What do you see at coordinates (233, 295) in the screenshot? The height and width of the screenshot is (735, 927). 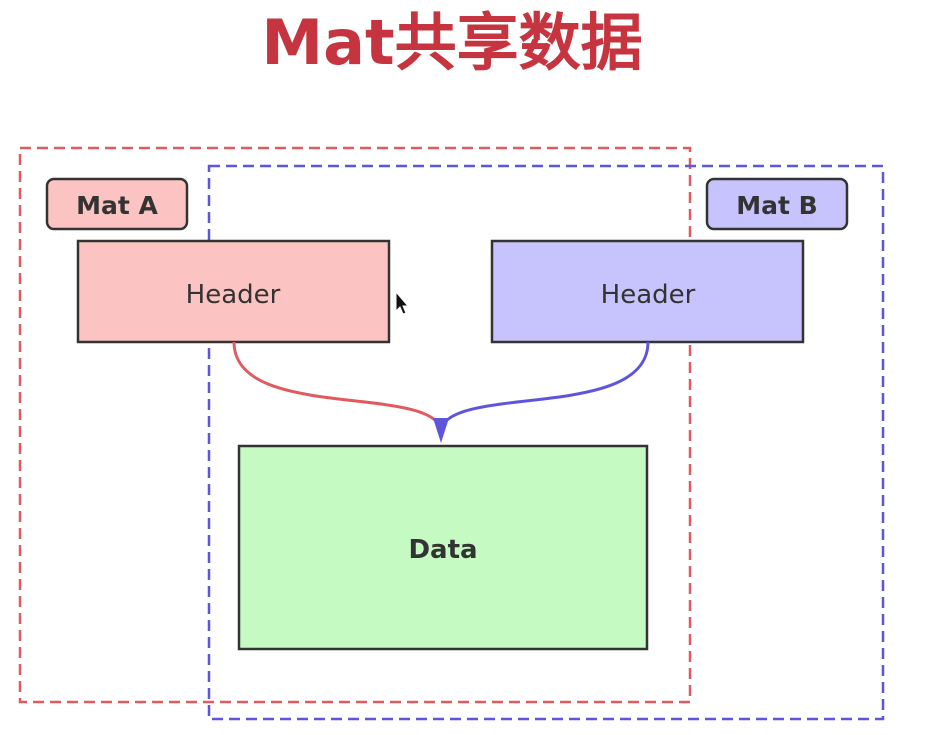 I see `mat-a-header-label: Header` at bounding box center [233, 295].